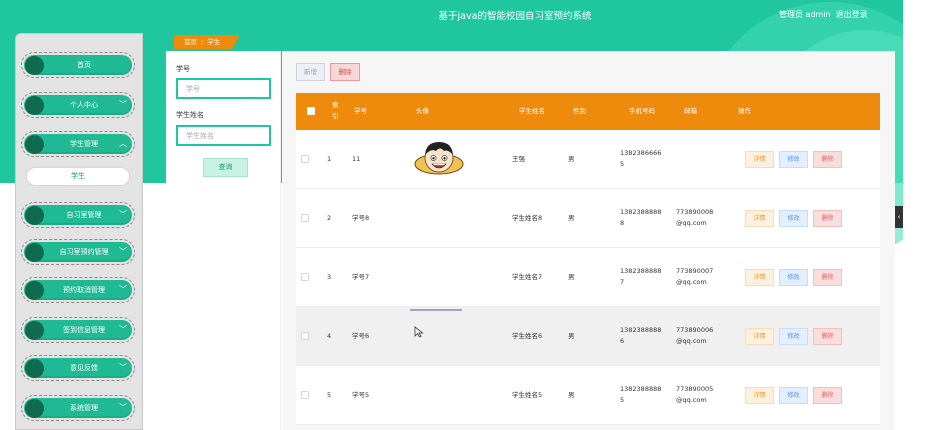  Describe the element at coordinates (207, 42) in the screenshot. I see `breadcrumb: 首页: 学生` at that location.